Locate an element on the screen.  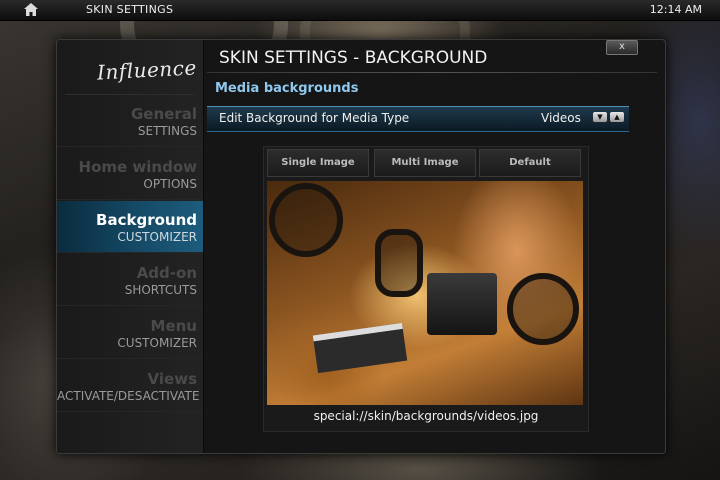
spin-up-button: ▲ is located at coordinates (617, 117).